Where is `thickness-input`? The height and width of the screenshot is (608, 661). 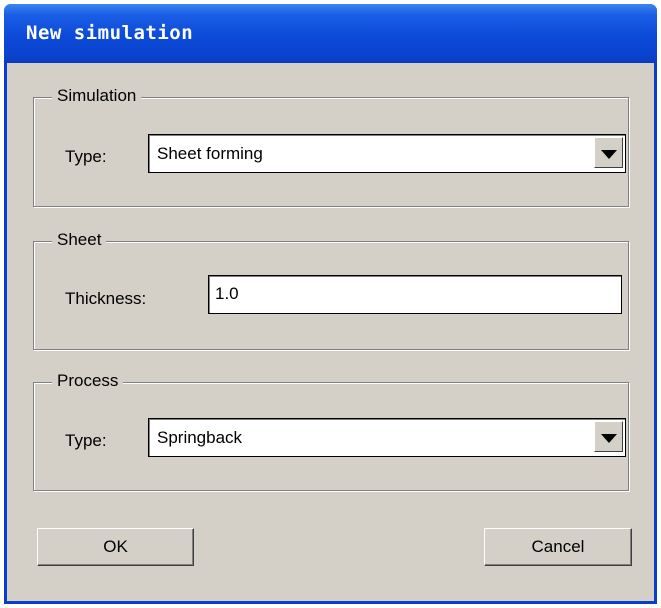 thickness-input is located at coordinates (410, 294).